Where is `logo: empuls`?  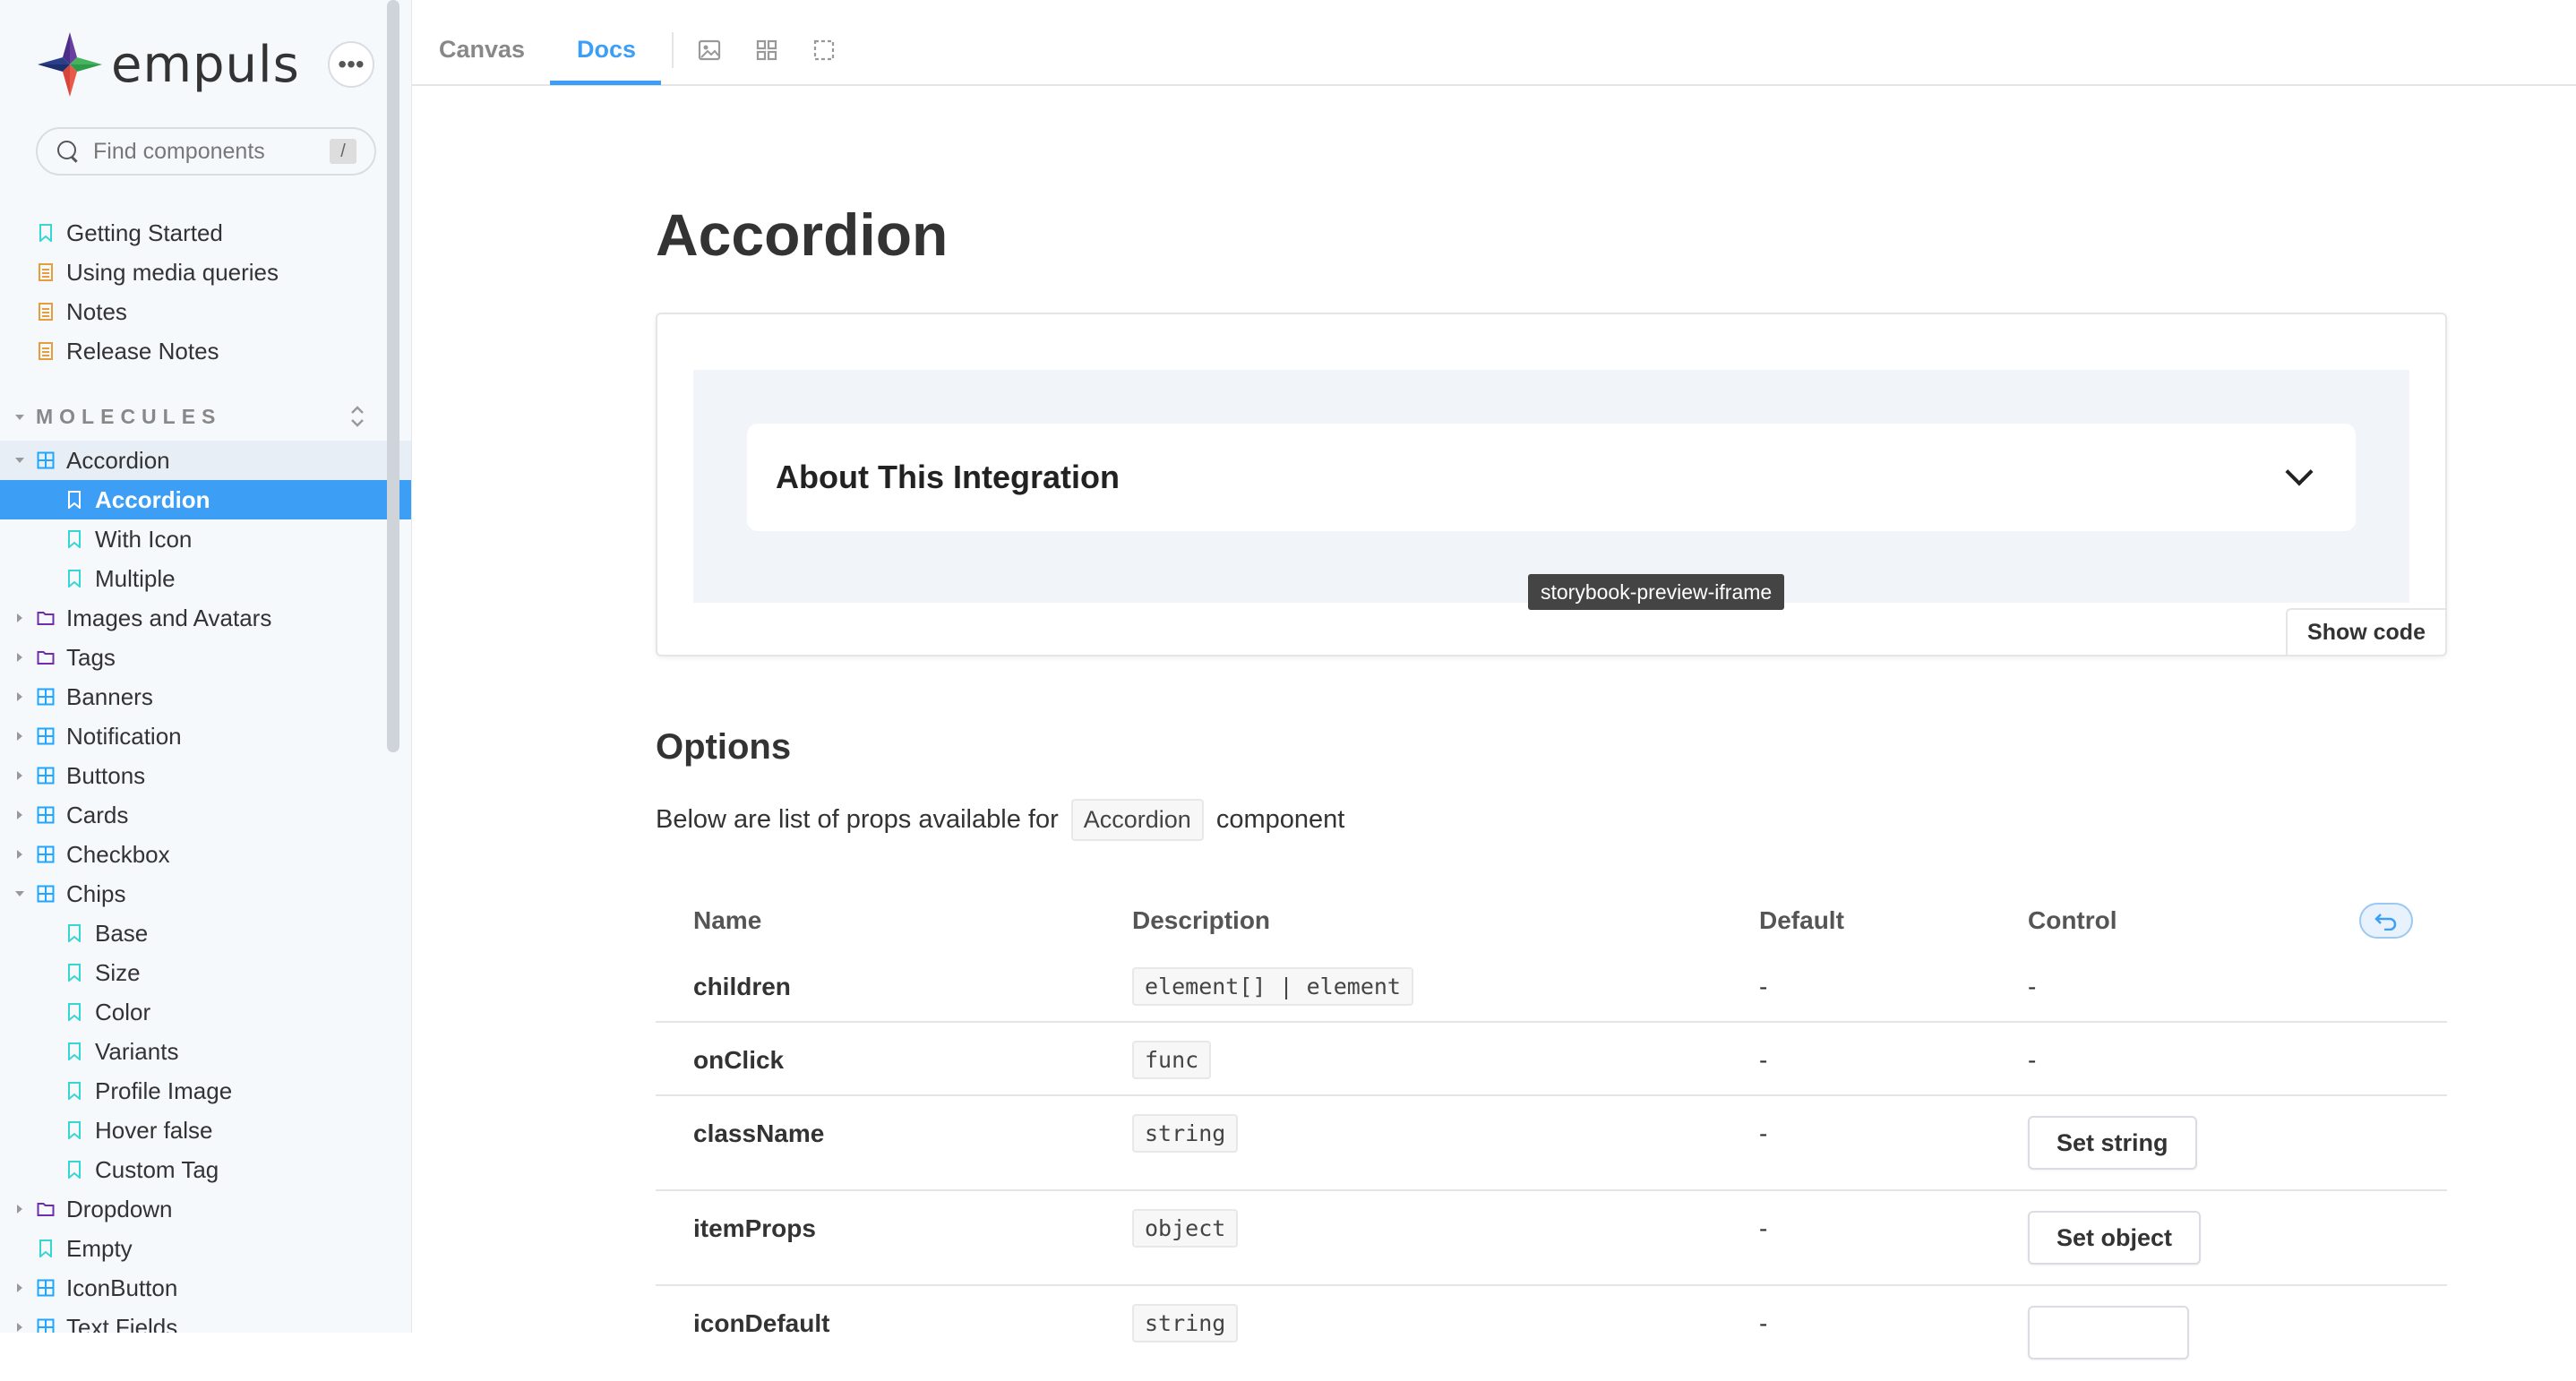 logo: empuls is located at coordinates (168, 64).